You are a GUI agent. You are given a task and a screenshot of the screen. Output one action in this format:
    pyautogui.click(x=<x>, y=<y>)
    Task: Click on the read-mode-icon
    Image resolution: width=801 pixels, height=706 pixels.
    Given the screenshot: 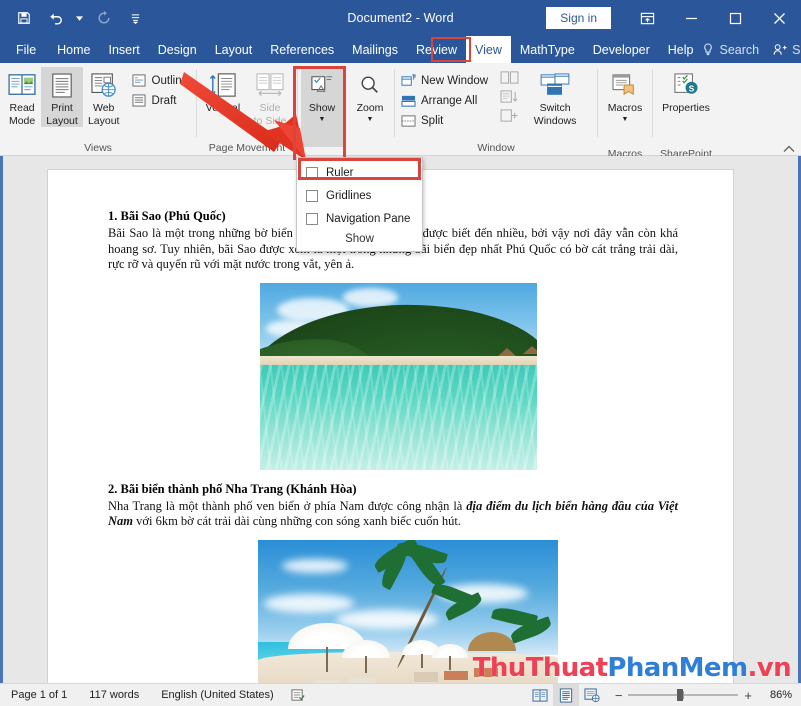 What is the action you would take?
    pyautogui.click(x=22, y=85)
    